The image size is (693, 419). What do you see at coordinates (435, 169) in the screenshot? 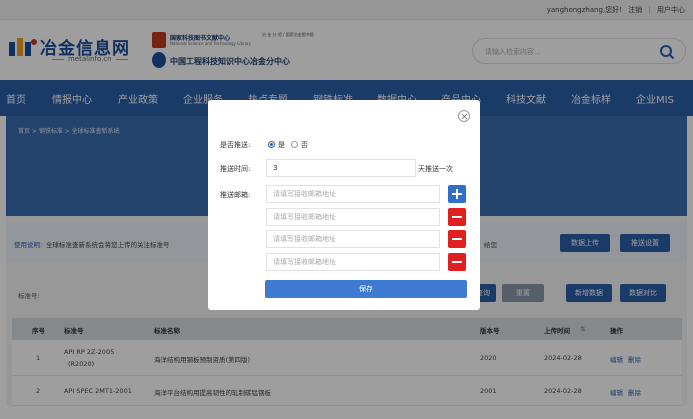
I see `interval-suffix: 天推送一次` at bounding box center [435, 169].